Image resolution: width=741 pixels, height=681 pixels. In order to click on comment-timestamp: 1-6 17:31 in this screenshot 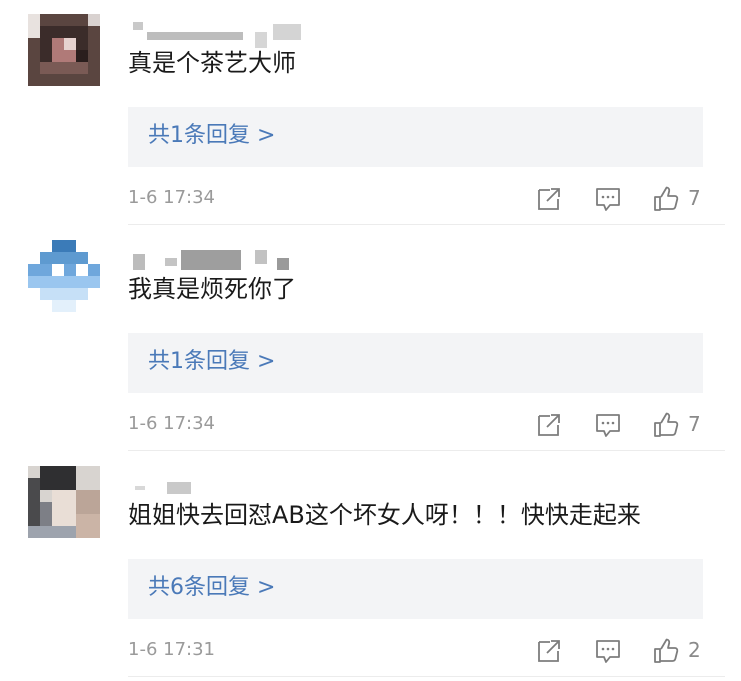, I will do `click(171, 649)`.